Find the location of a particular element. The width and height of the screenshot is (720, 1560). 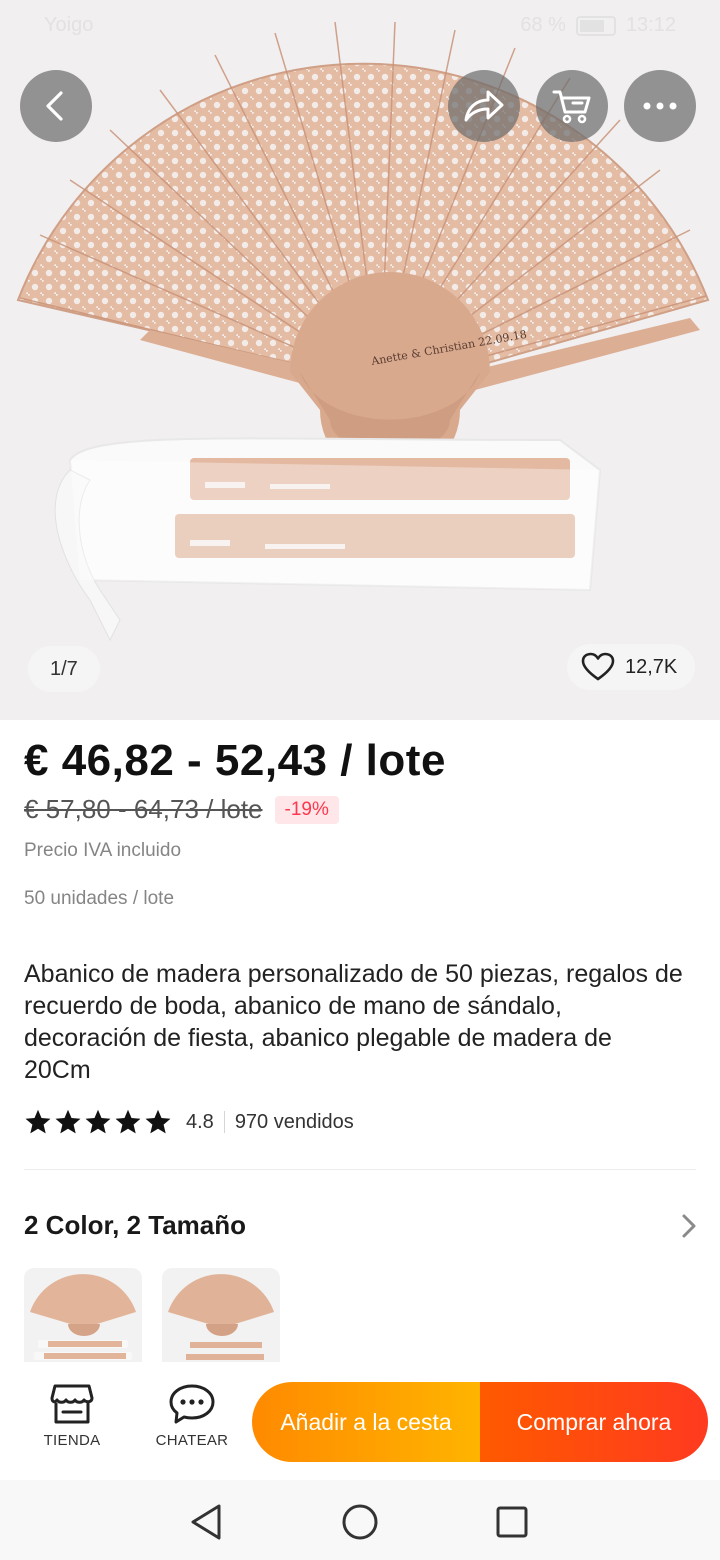

divider is located at coordinates (224, 1122).